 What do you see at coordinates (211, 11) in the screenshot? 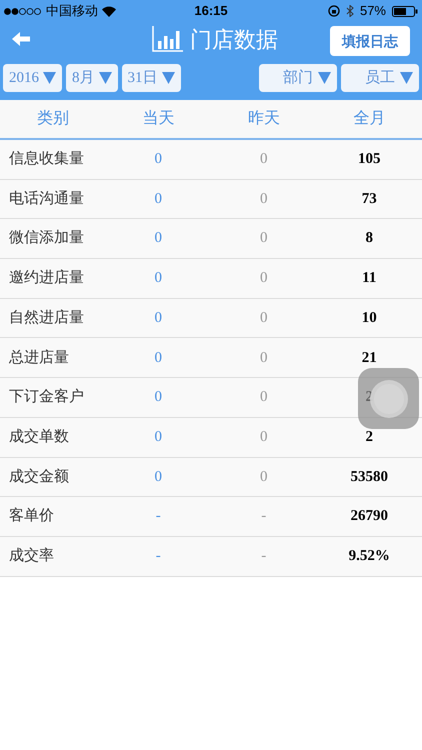
I see `clock-time: 16:15` at bounding box center [211, 11].